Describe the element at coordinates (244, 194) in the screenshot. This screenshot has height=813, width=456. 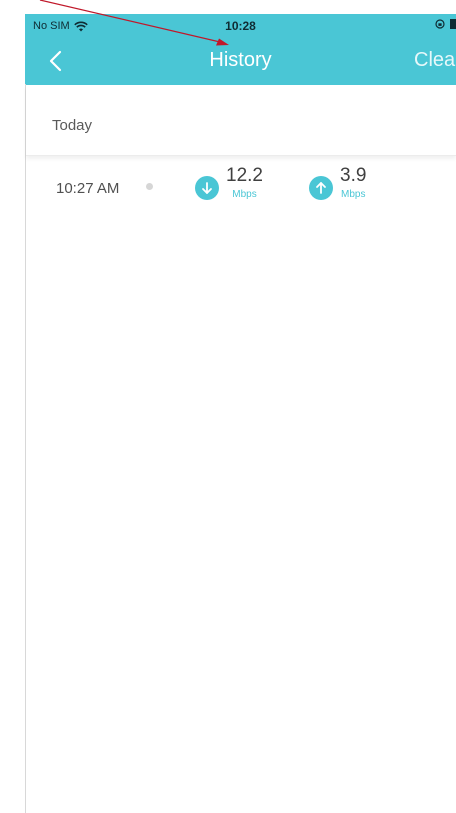
I see `download-unit: Mbps` at that location.